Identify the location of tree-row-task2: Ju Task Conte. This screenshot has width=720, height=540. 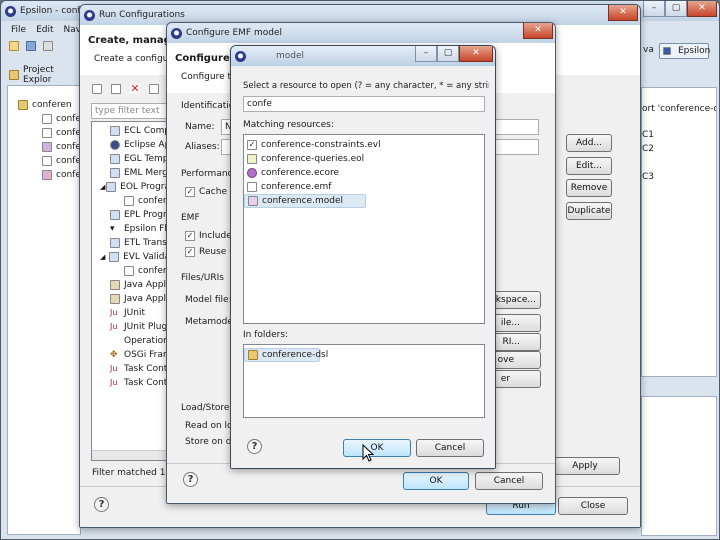
(131, 383).